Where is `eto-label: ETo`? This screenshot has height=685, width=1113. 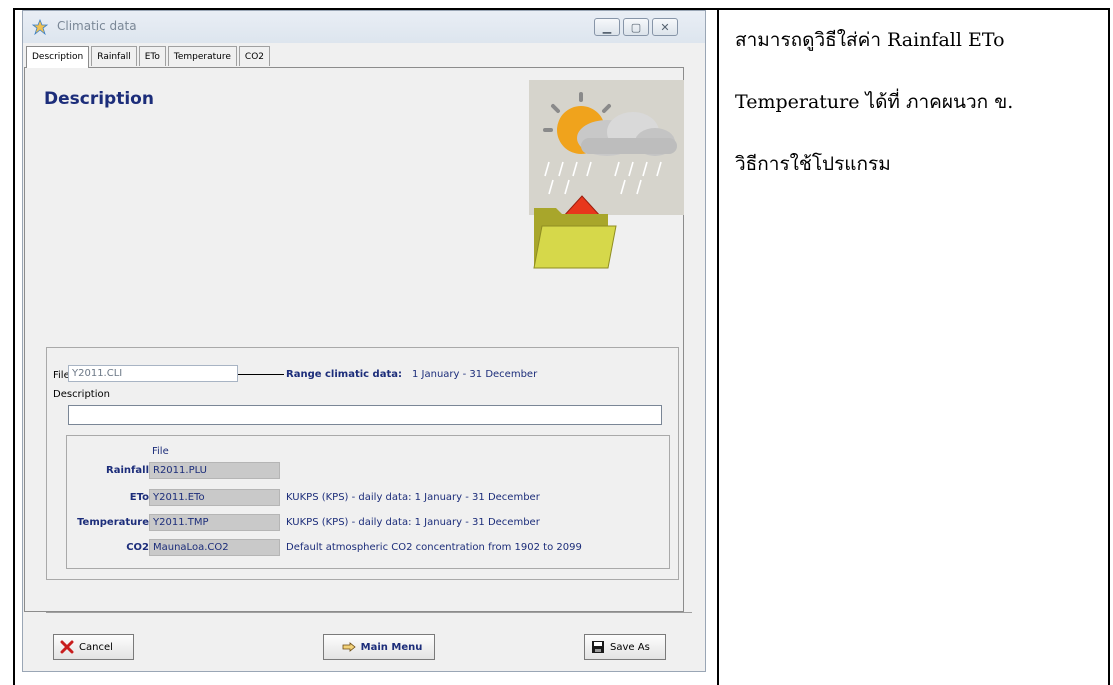
eto-label: ETo is located at coordinates (139, 497).